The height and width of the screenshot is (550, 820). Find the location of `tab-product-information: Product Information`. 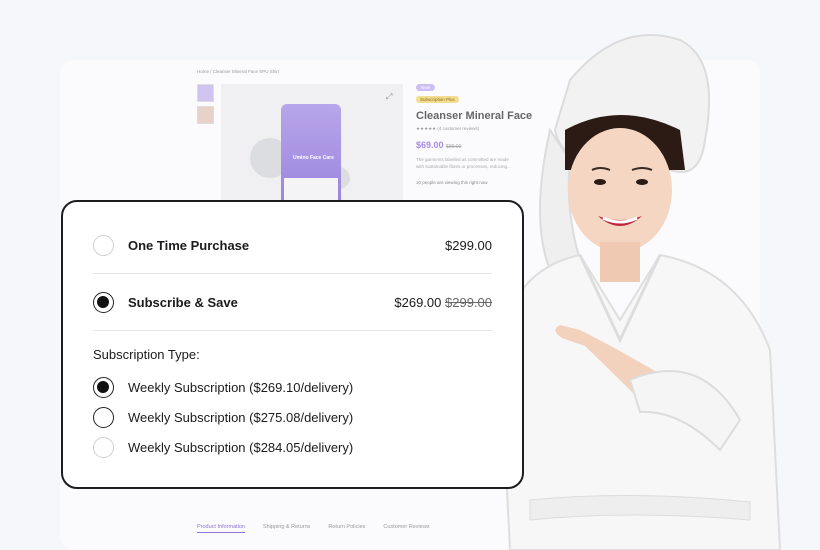

tab-product-information: Product Information is located at coordinates (221, 528).